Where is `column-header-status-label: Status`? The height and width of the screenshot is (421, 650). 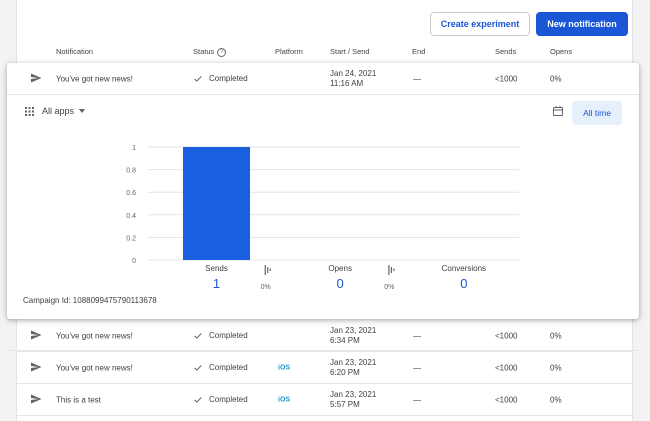
column-header-status-label: Status is located at coordinates (204, 51).